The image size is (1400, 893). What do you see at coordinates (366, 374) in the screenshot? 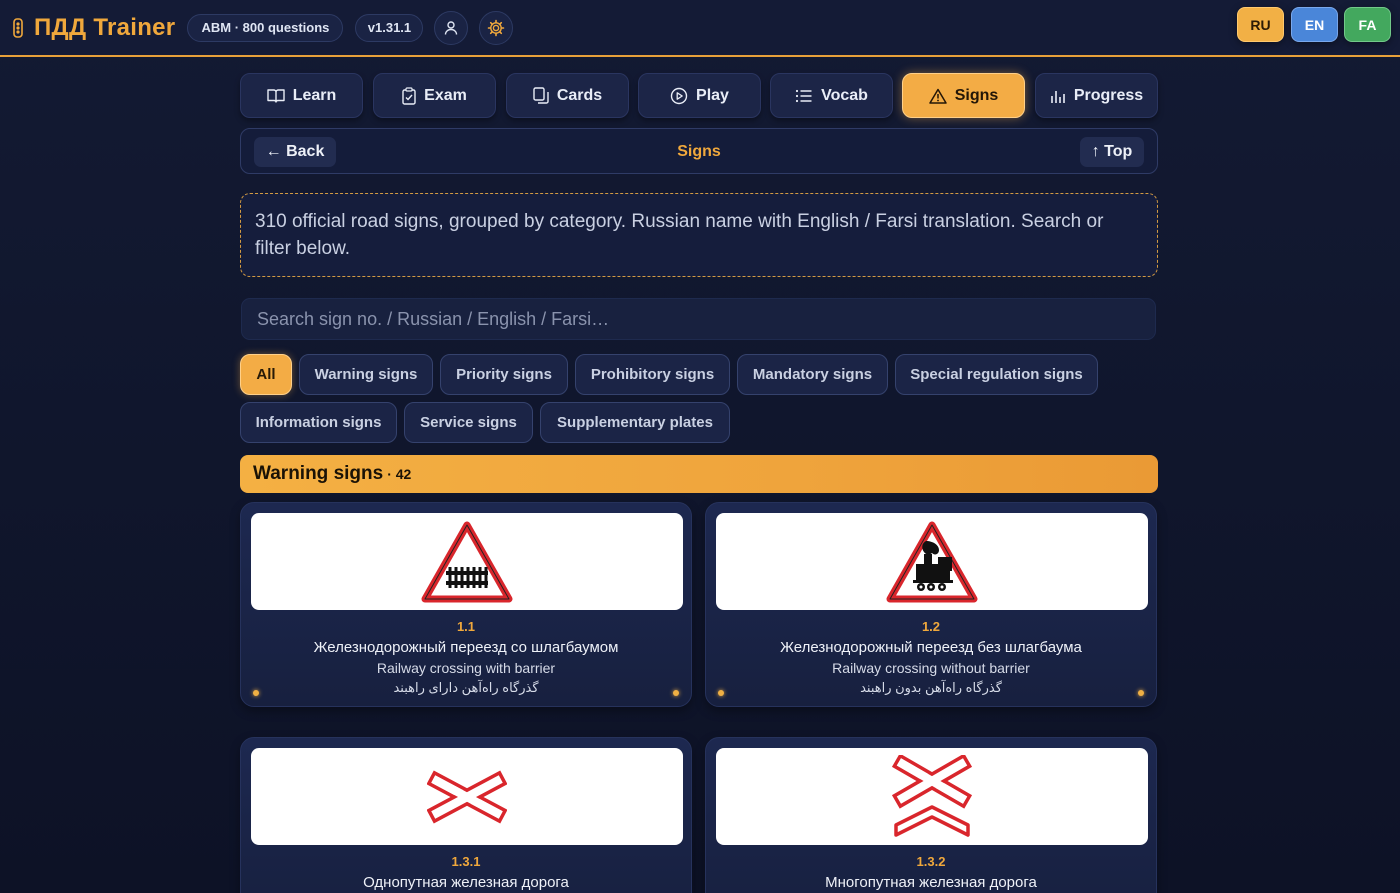
I see `filter-warning-signs: Warning signs` at bounding box center [366, 374].